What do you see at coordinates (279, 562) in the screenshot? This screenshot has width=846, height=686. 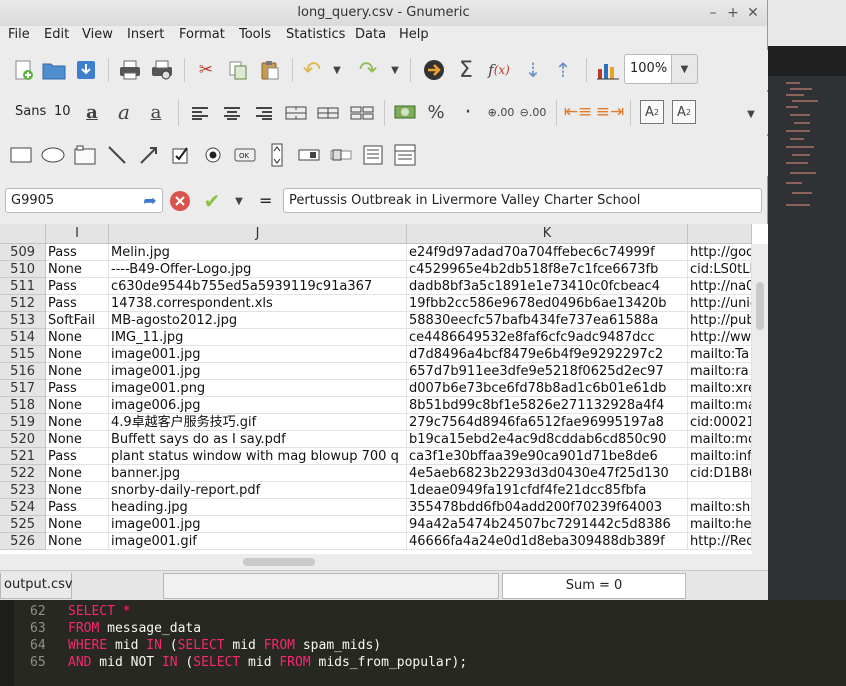 I see `horizontal-scroll-thumb` at bounding box center [279, 562].